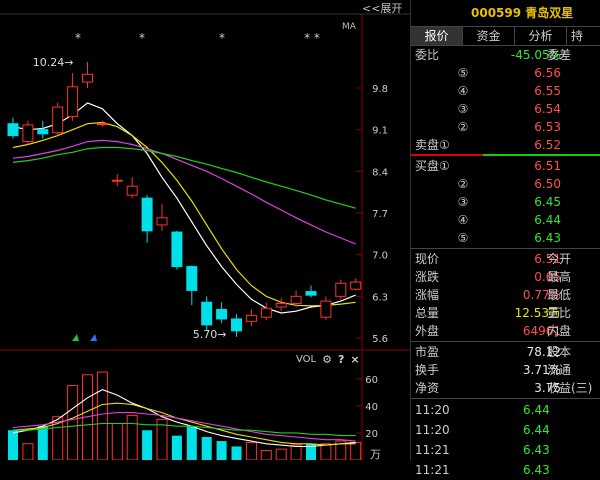 The height and width of the screenshot is (480, 600). What do you see at coordinates (505, 313) in the screenshot?
I see `quote-row: 总量 12.53万 量比` at bounding box center [505, 313].